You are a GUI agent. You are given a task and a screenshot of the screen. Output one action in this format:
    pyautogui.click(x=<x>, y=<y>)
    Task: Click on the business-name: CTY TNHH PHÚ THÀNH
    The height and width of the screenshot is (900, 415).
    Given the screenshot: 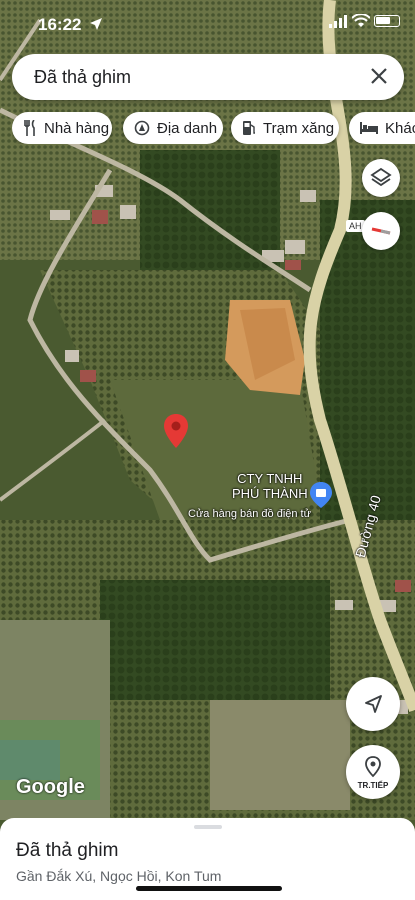 What is the action you would take?
    pyautogui.click(x=270, y=486)
    